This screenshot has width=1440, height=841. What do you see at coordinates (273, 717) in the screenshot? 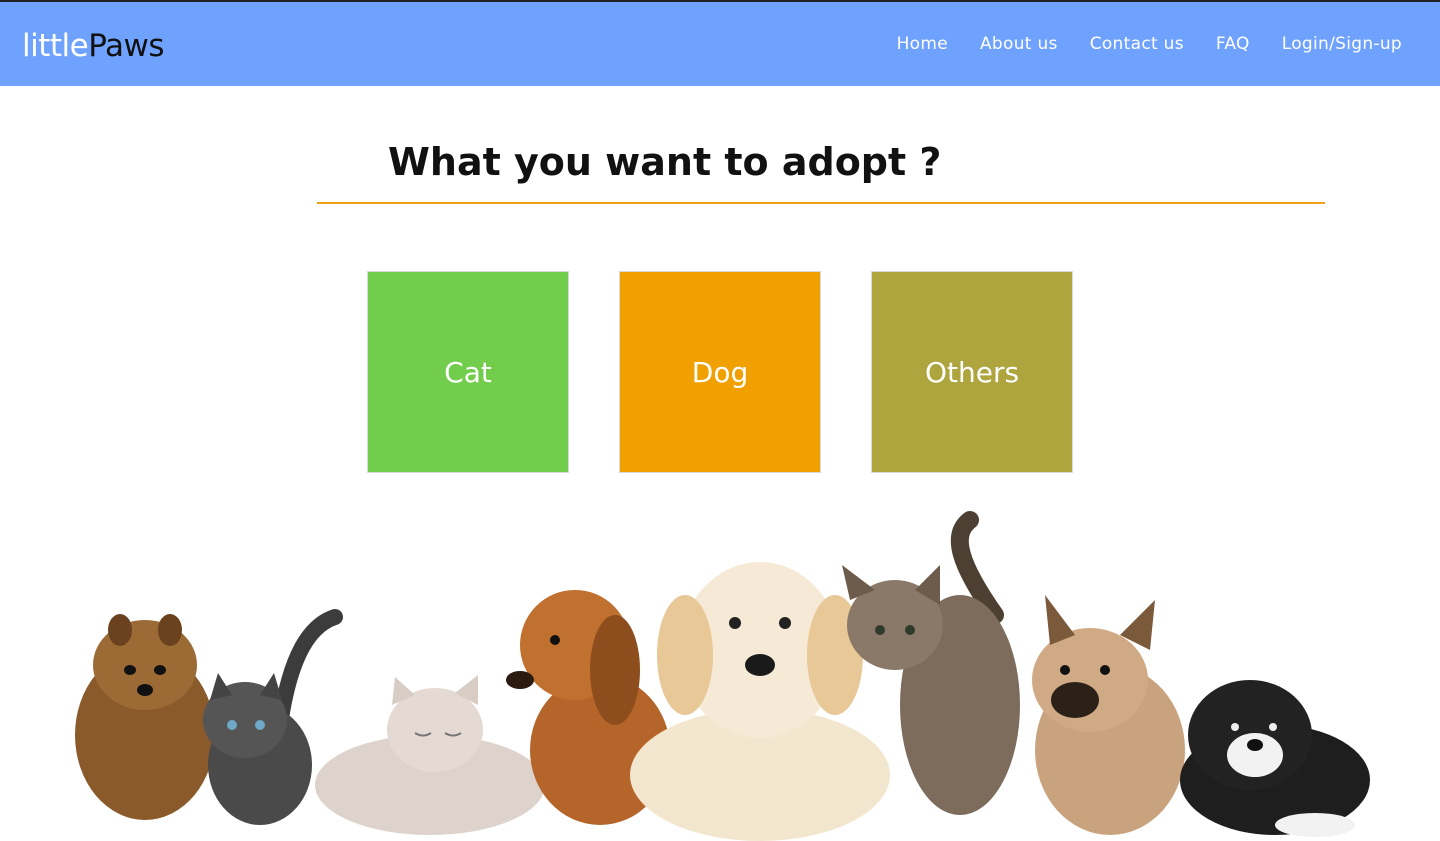
I see `grey-kitten` at bounding box center [273, 717].